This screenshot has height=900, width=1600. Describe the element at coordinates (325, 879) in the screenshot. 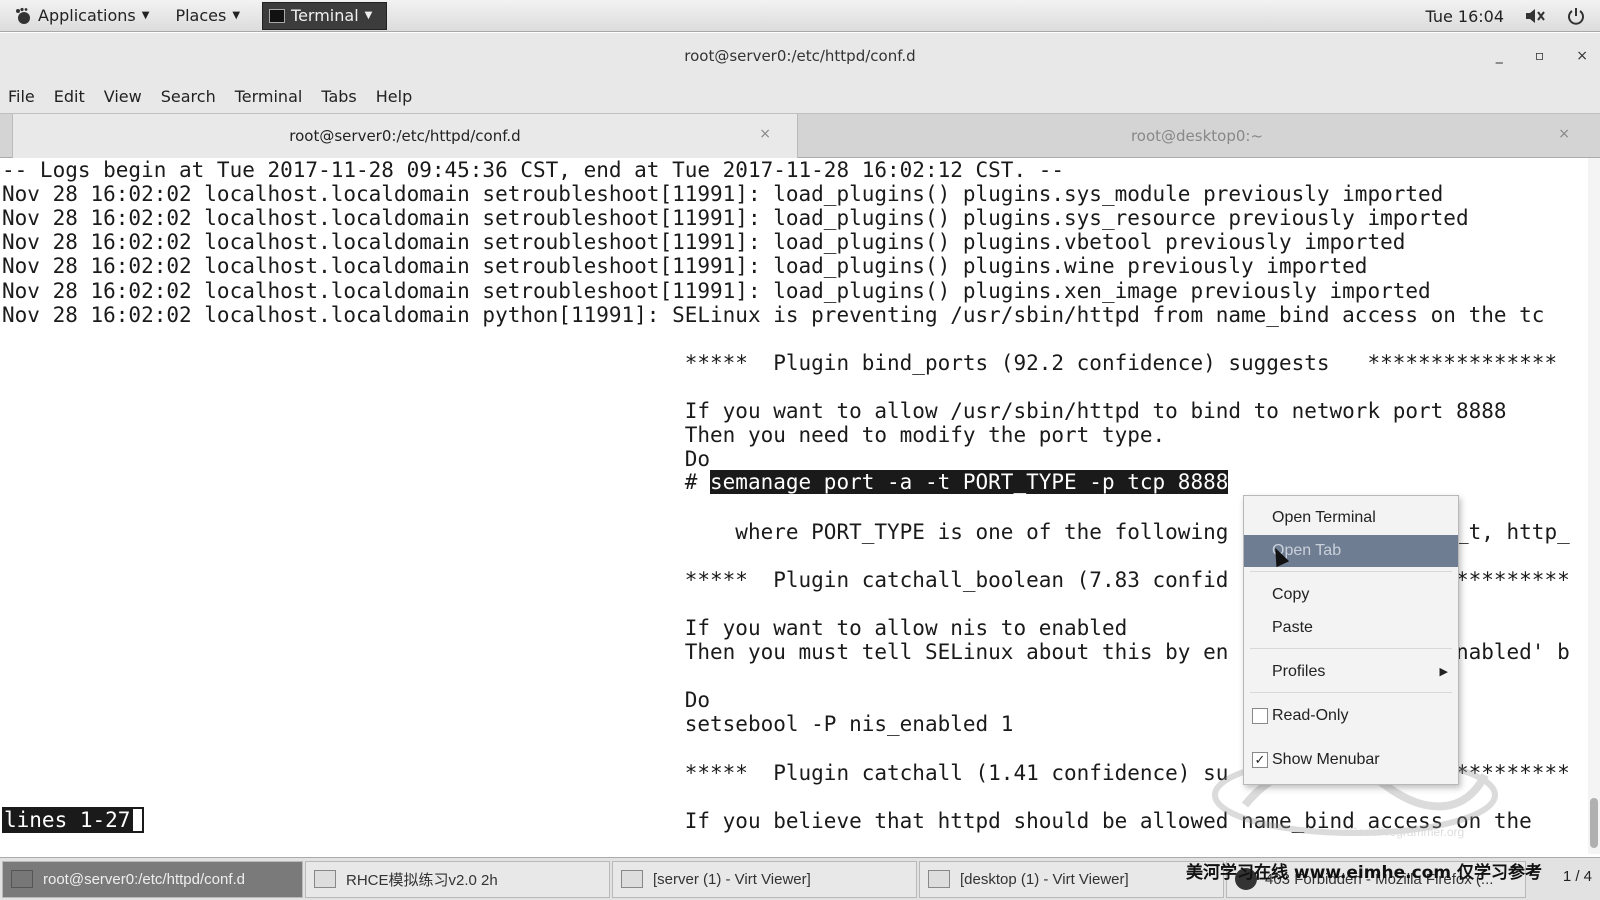

I see `document-icon` at that location.